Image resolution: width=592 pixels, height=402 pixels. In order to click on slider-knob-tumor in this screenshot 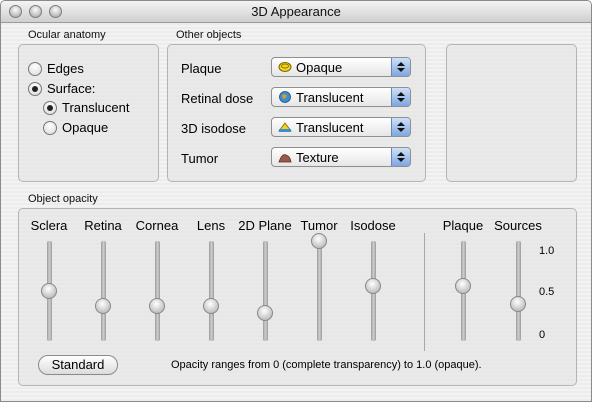, I will do `click(319, 241)`.